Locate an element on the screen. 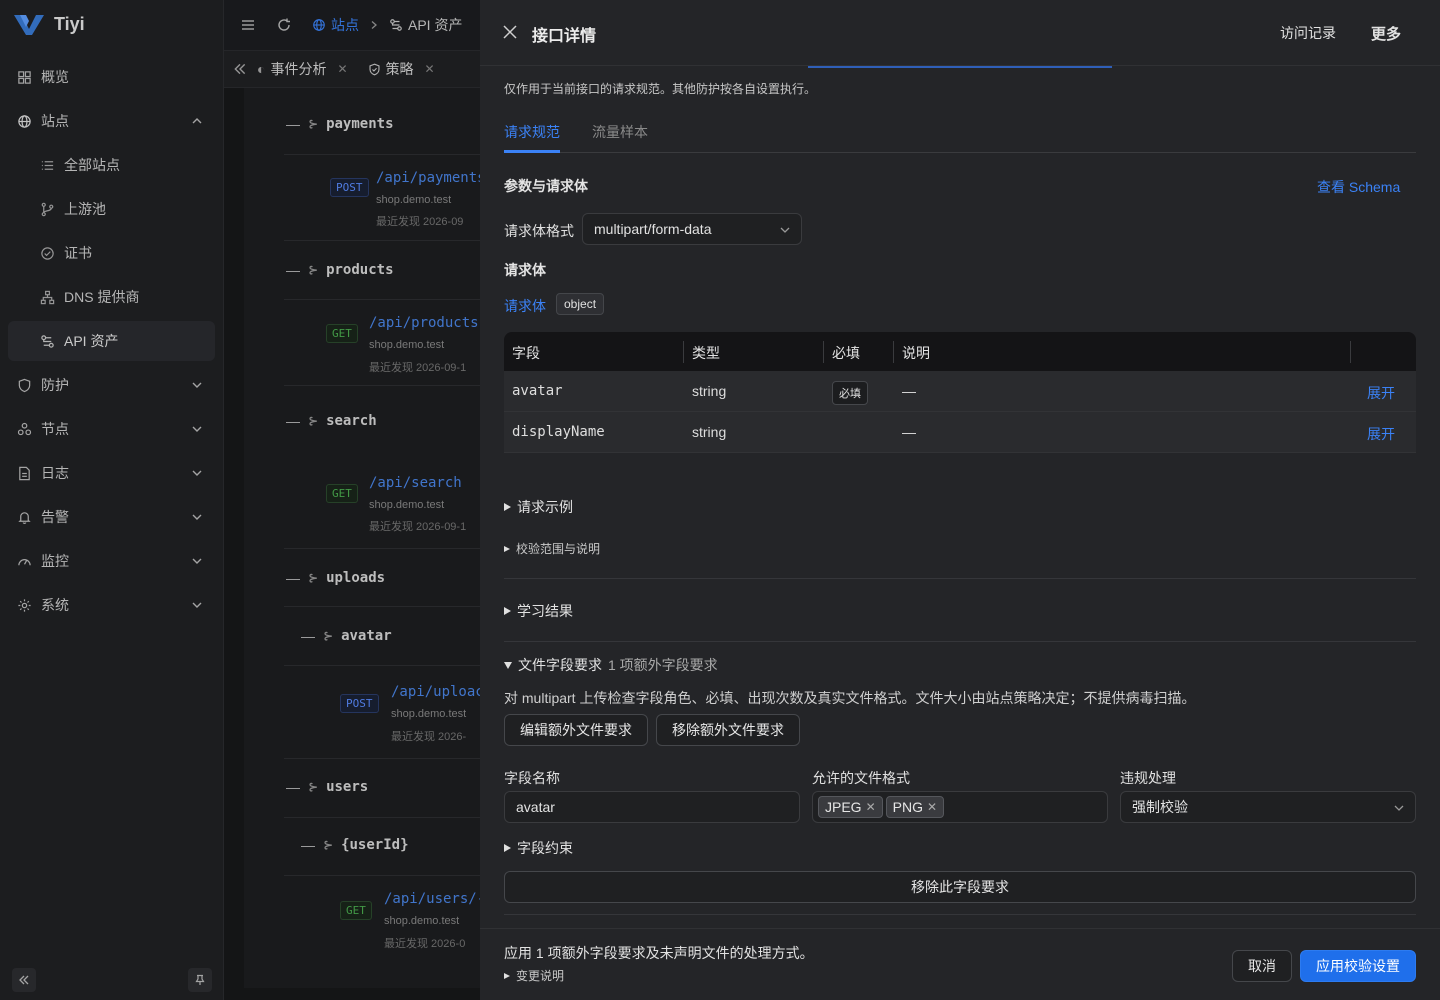 Image resolution: width=1440 pixels, height=1000 pixels. endpoint-path: /api/products is located at coordinates (424, 323).